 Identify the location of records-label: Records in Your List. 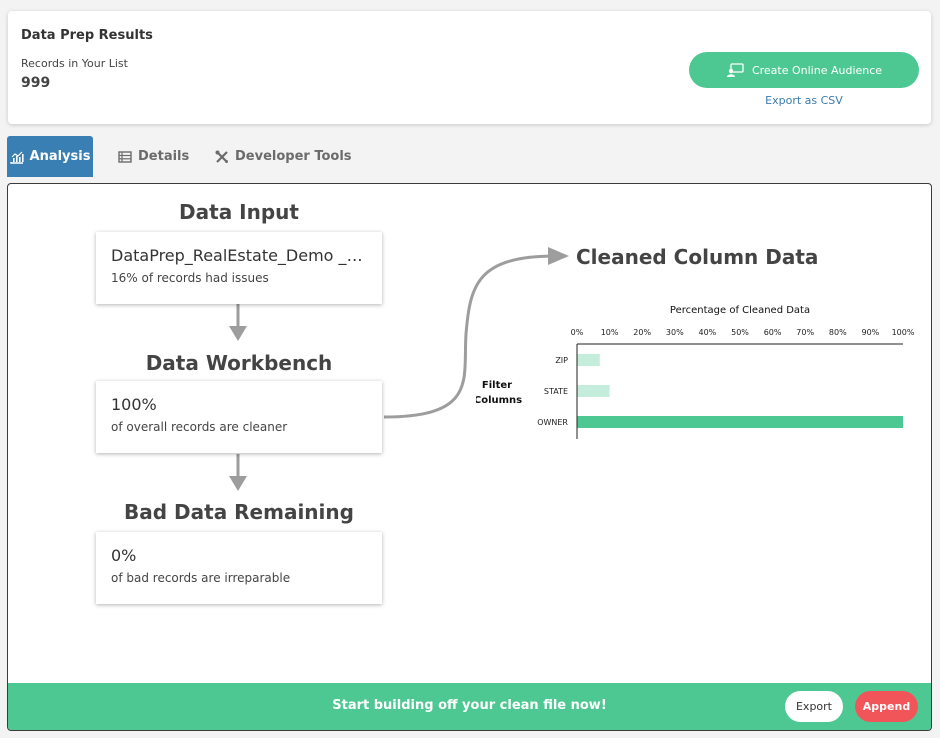
(74, 63).